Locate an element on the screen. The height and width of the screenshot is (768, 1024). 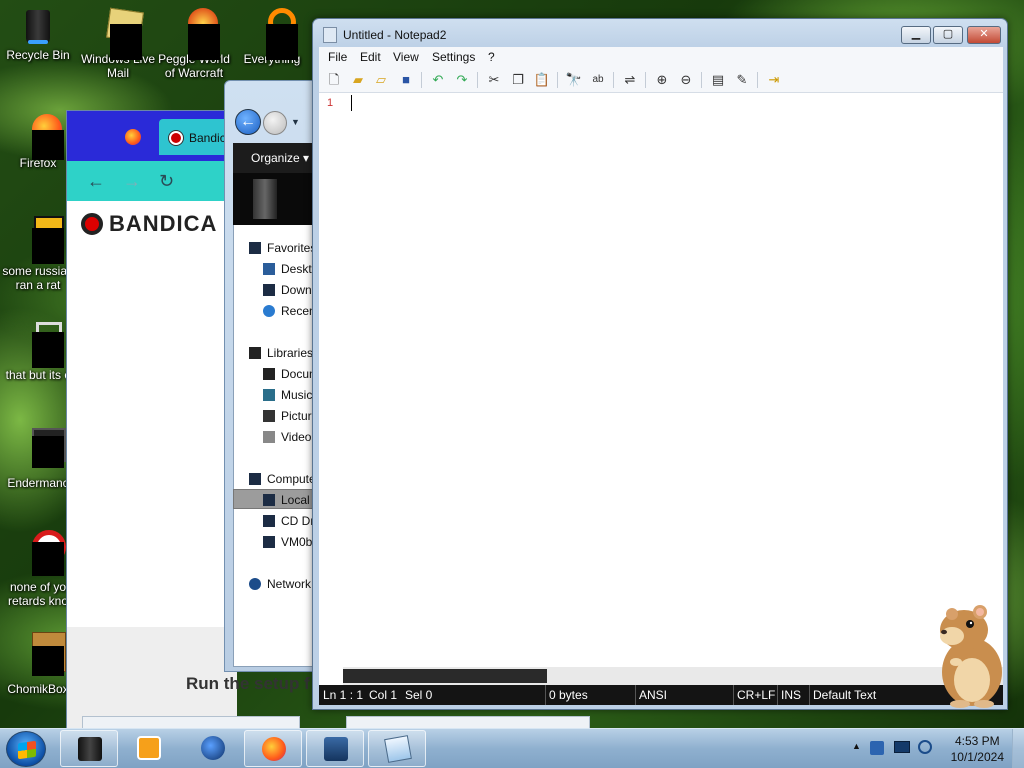
taskbar-app-globe is located at coordinates (213, 748).